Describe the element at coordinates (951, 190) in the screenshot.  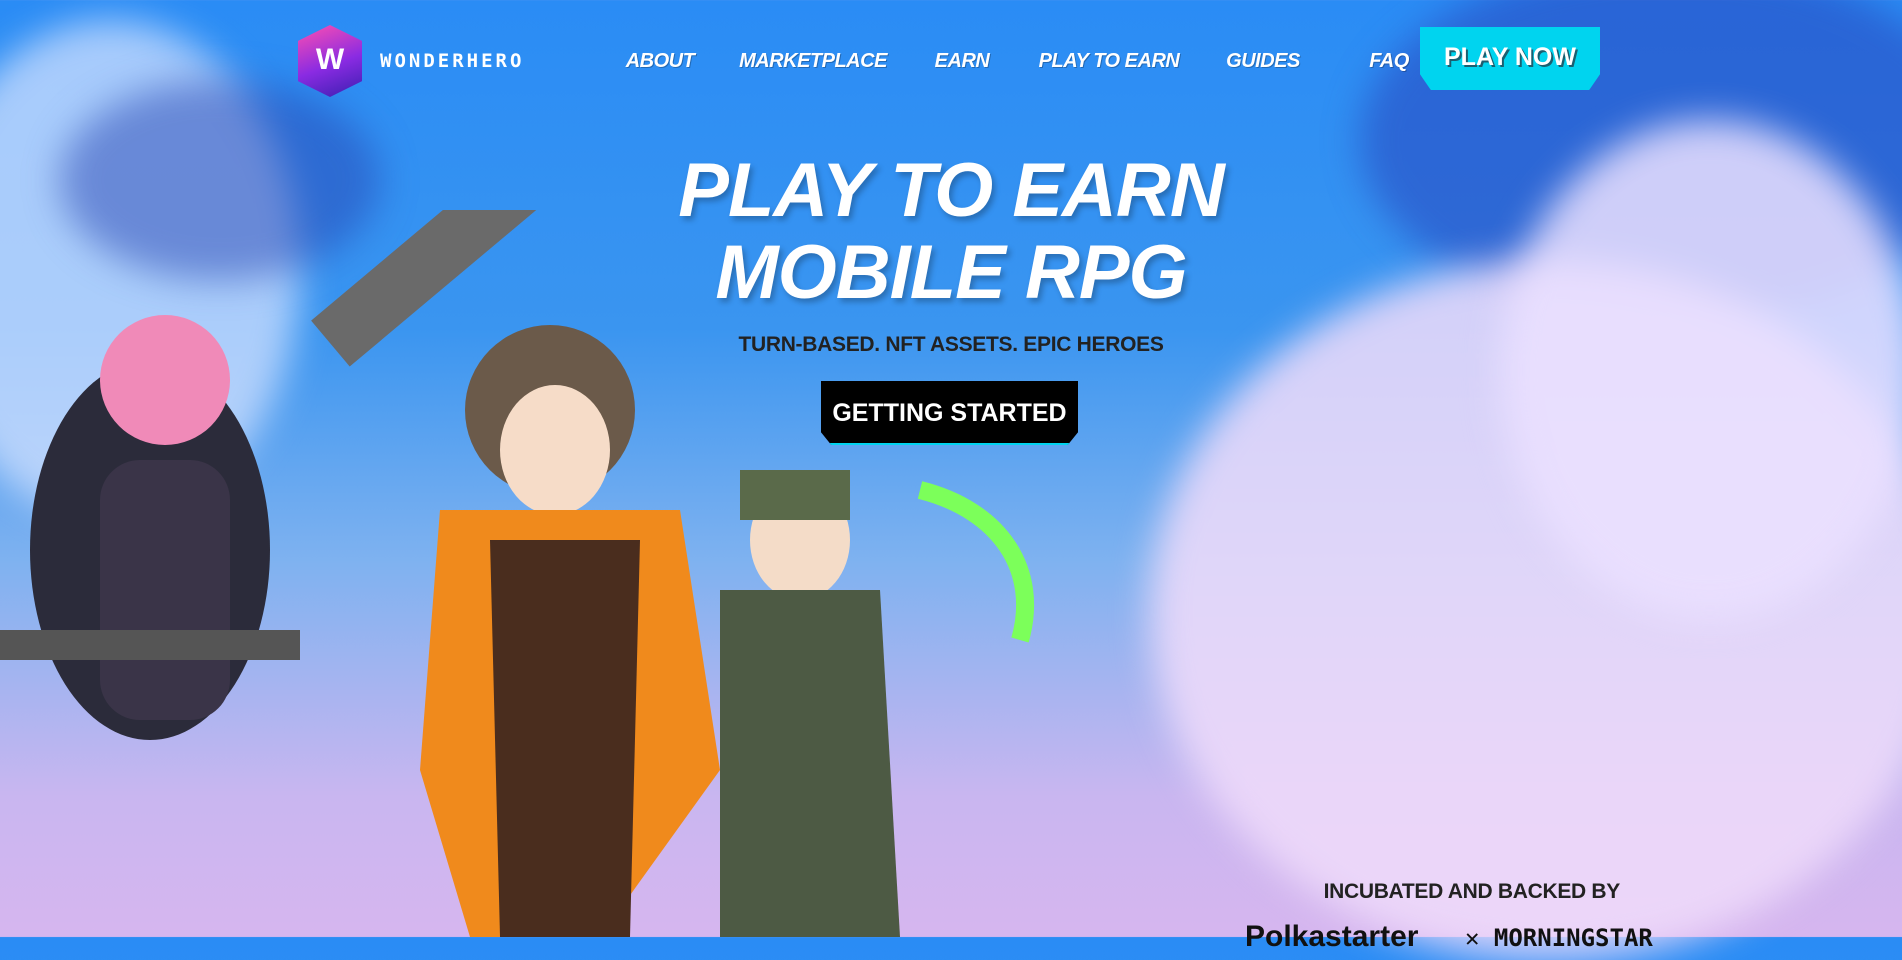
I see `hero-title-line1: PLAY TO EARN` at that location.